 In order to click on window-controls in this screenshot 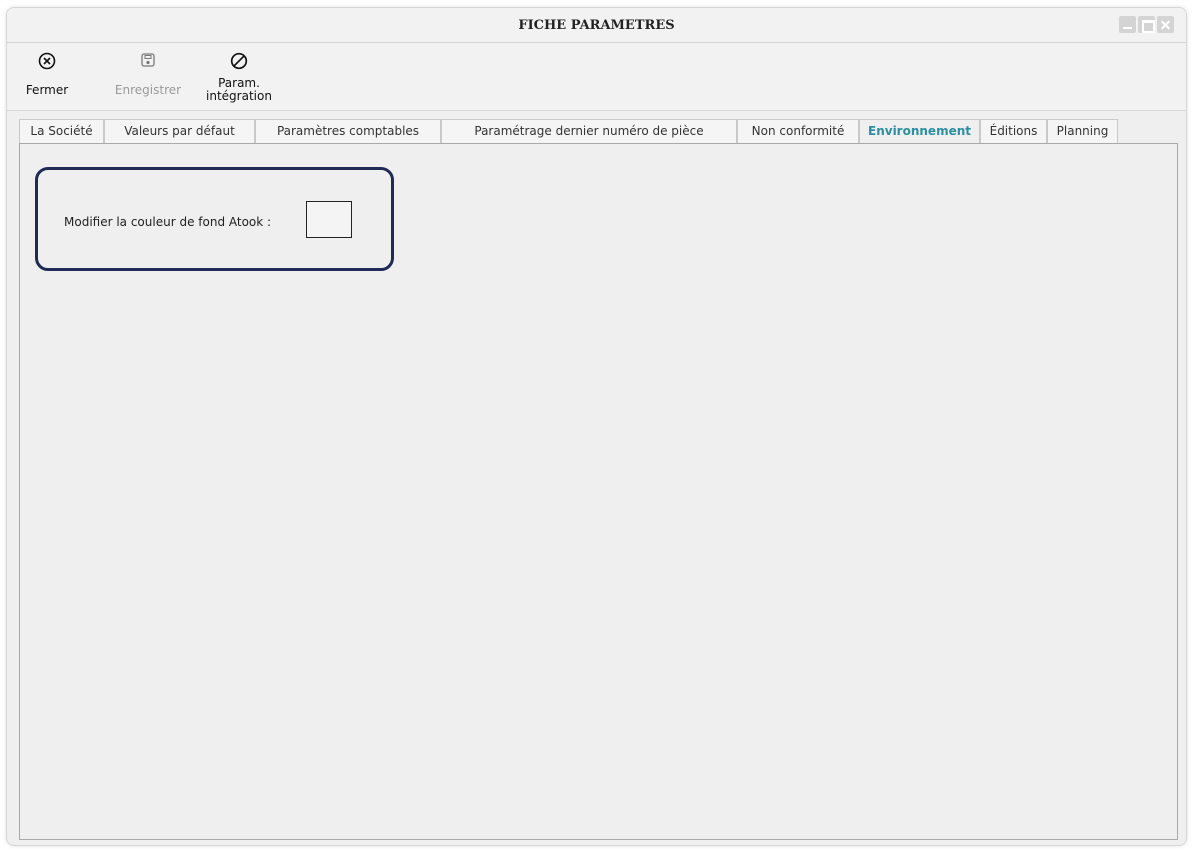, I will do `click(1146, 24)`.